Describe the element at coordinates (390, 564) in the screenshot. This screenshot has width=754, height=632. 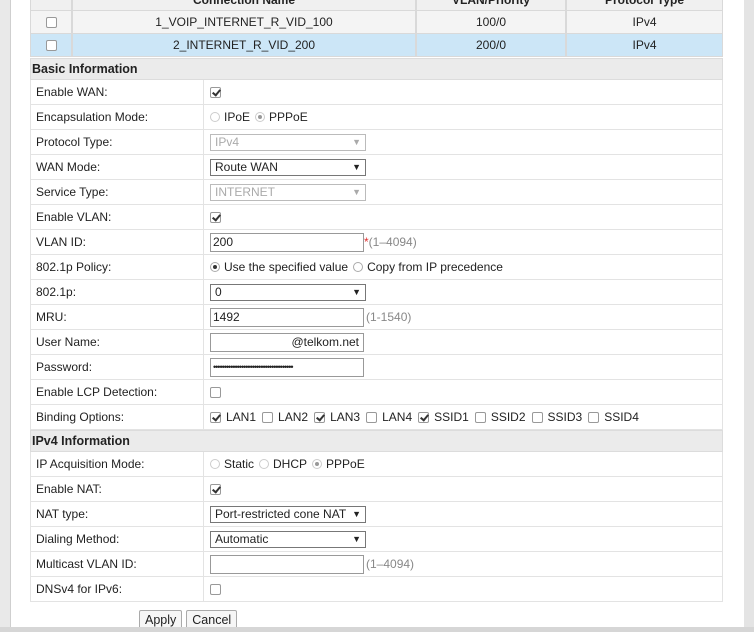
I see `multicast-vlan-id-hint: (1–4094)` at that location.